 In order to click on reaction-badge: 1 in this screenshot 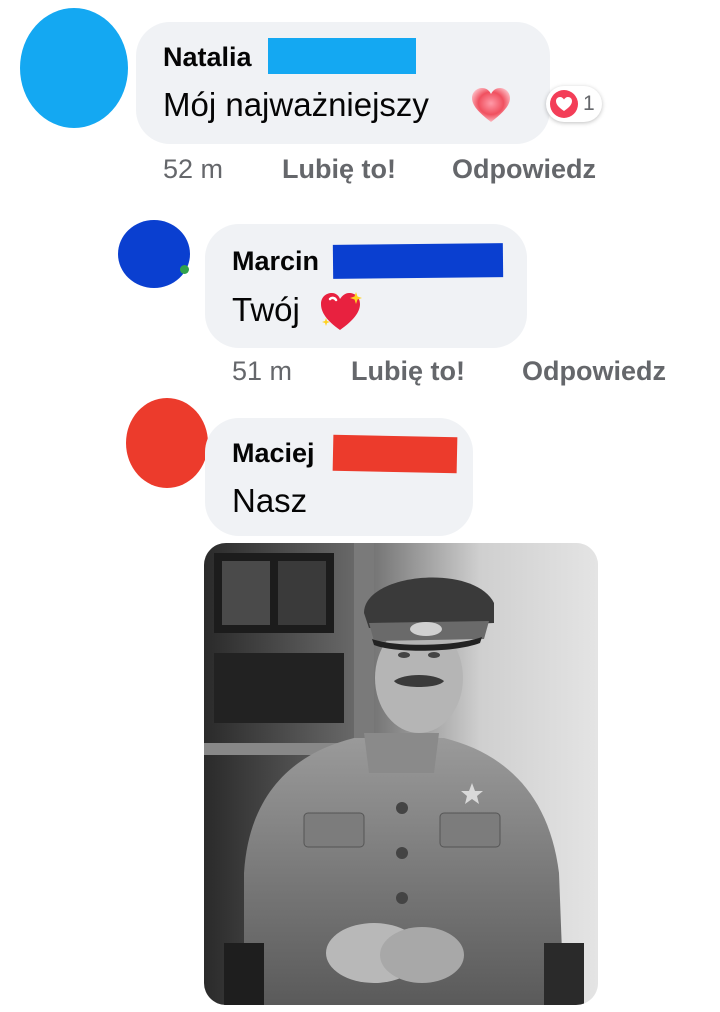, I will do `click(574, 104)`.